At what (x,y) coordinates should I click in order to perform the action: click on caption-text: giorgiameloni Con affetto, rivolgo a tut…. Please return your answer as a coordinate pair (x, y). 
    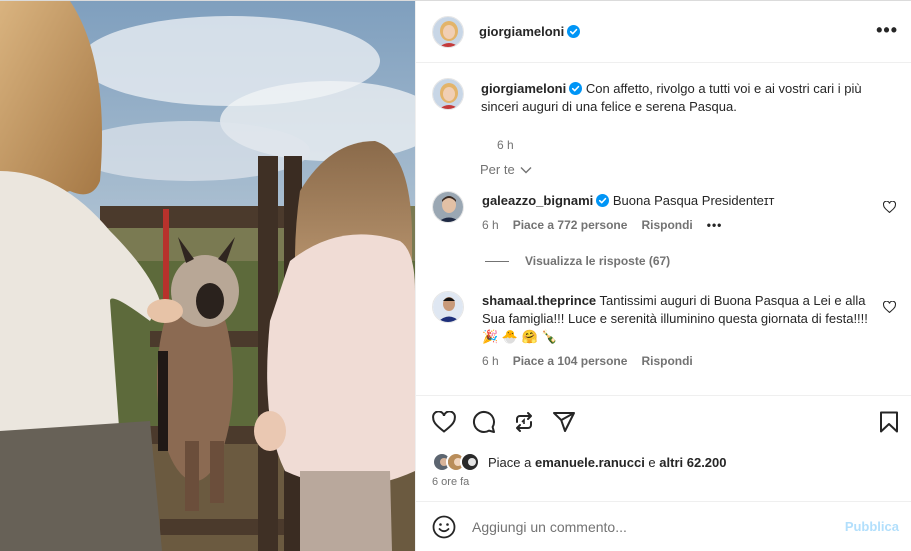
    Looking at the image, I should click on (686, 98).